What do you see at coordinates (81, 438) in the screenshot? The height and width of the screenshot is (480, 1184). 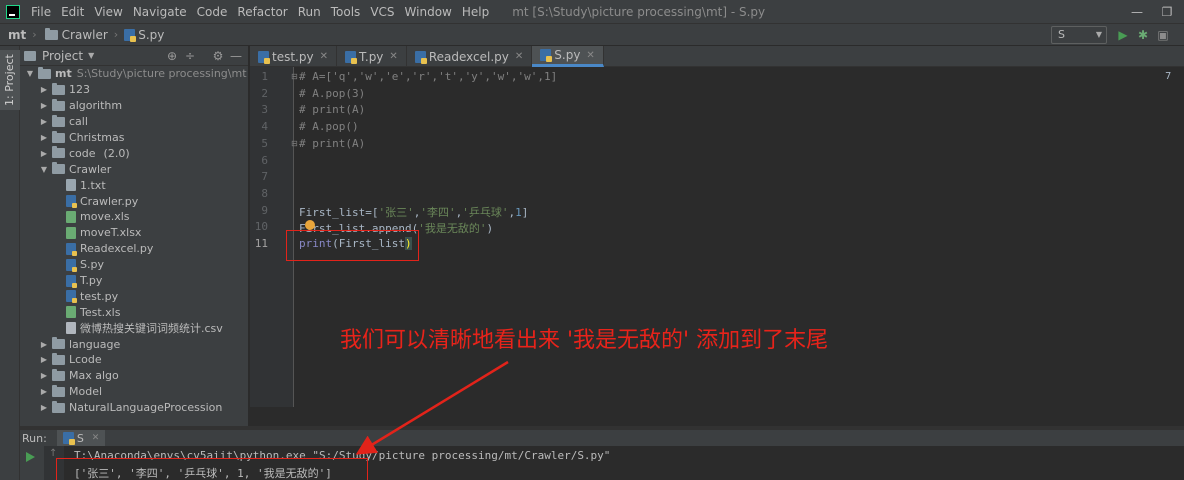 I see `run-tab: S ✕` at bounding box center [81, 438].